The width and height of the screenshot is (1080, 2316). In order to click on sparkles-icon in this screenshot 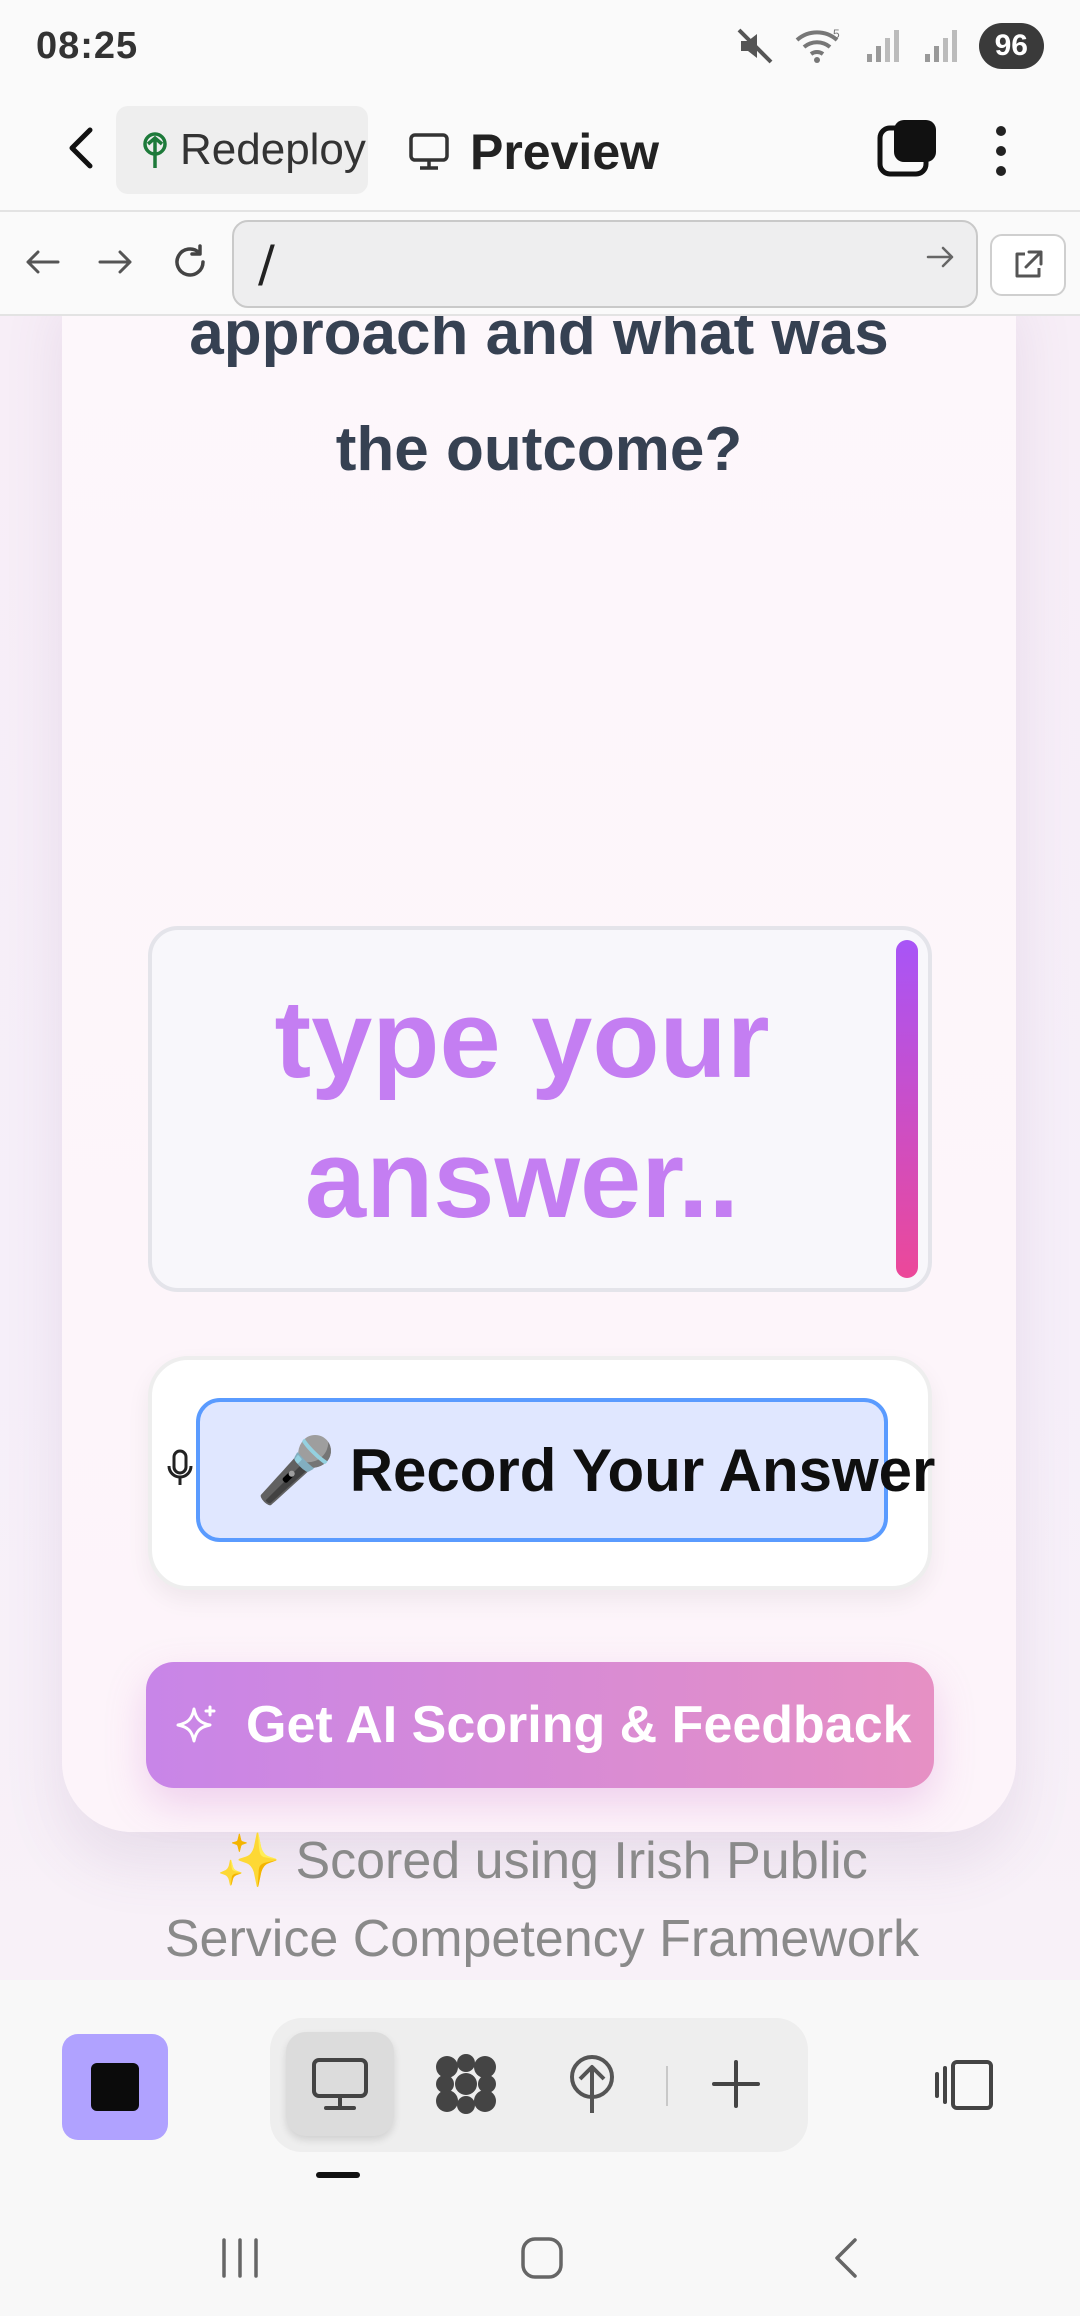, I will do `click(196, 1724)`.